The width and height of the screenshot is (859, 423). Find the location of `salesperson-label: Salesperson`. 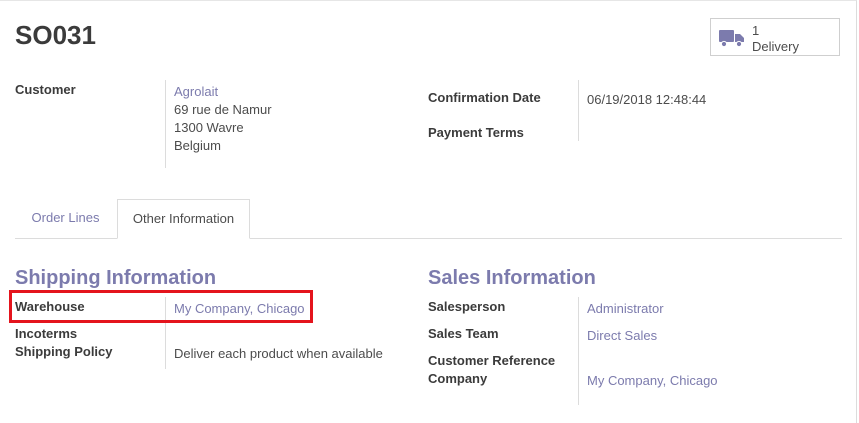

salesperson-label: Salesperson is located at coordinates (467, 306).